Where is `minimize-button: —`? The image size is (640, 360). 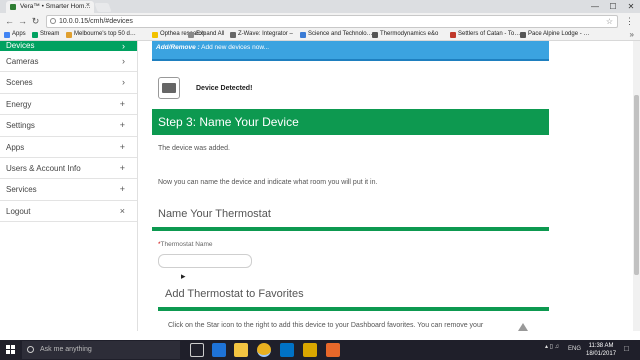
minimize-button: — is located at coordinates (595, 6).